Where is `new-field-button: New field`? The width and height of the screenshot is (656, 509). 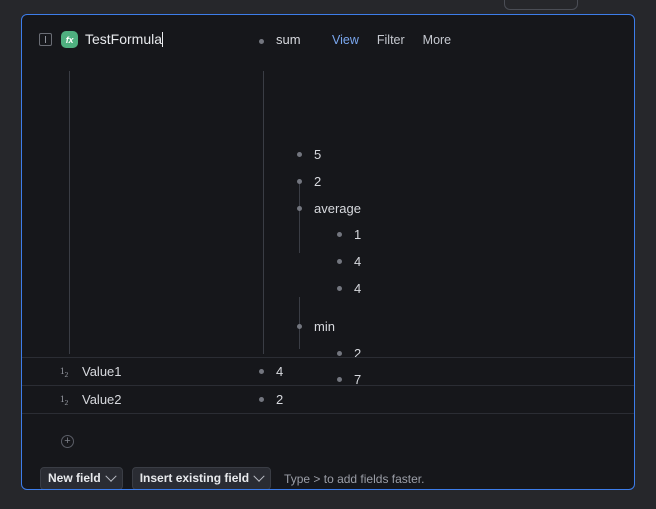
new-field-button: New field is located at coordinates (81, 478).